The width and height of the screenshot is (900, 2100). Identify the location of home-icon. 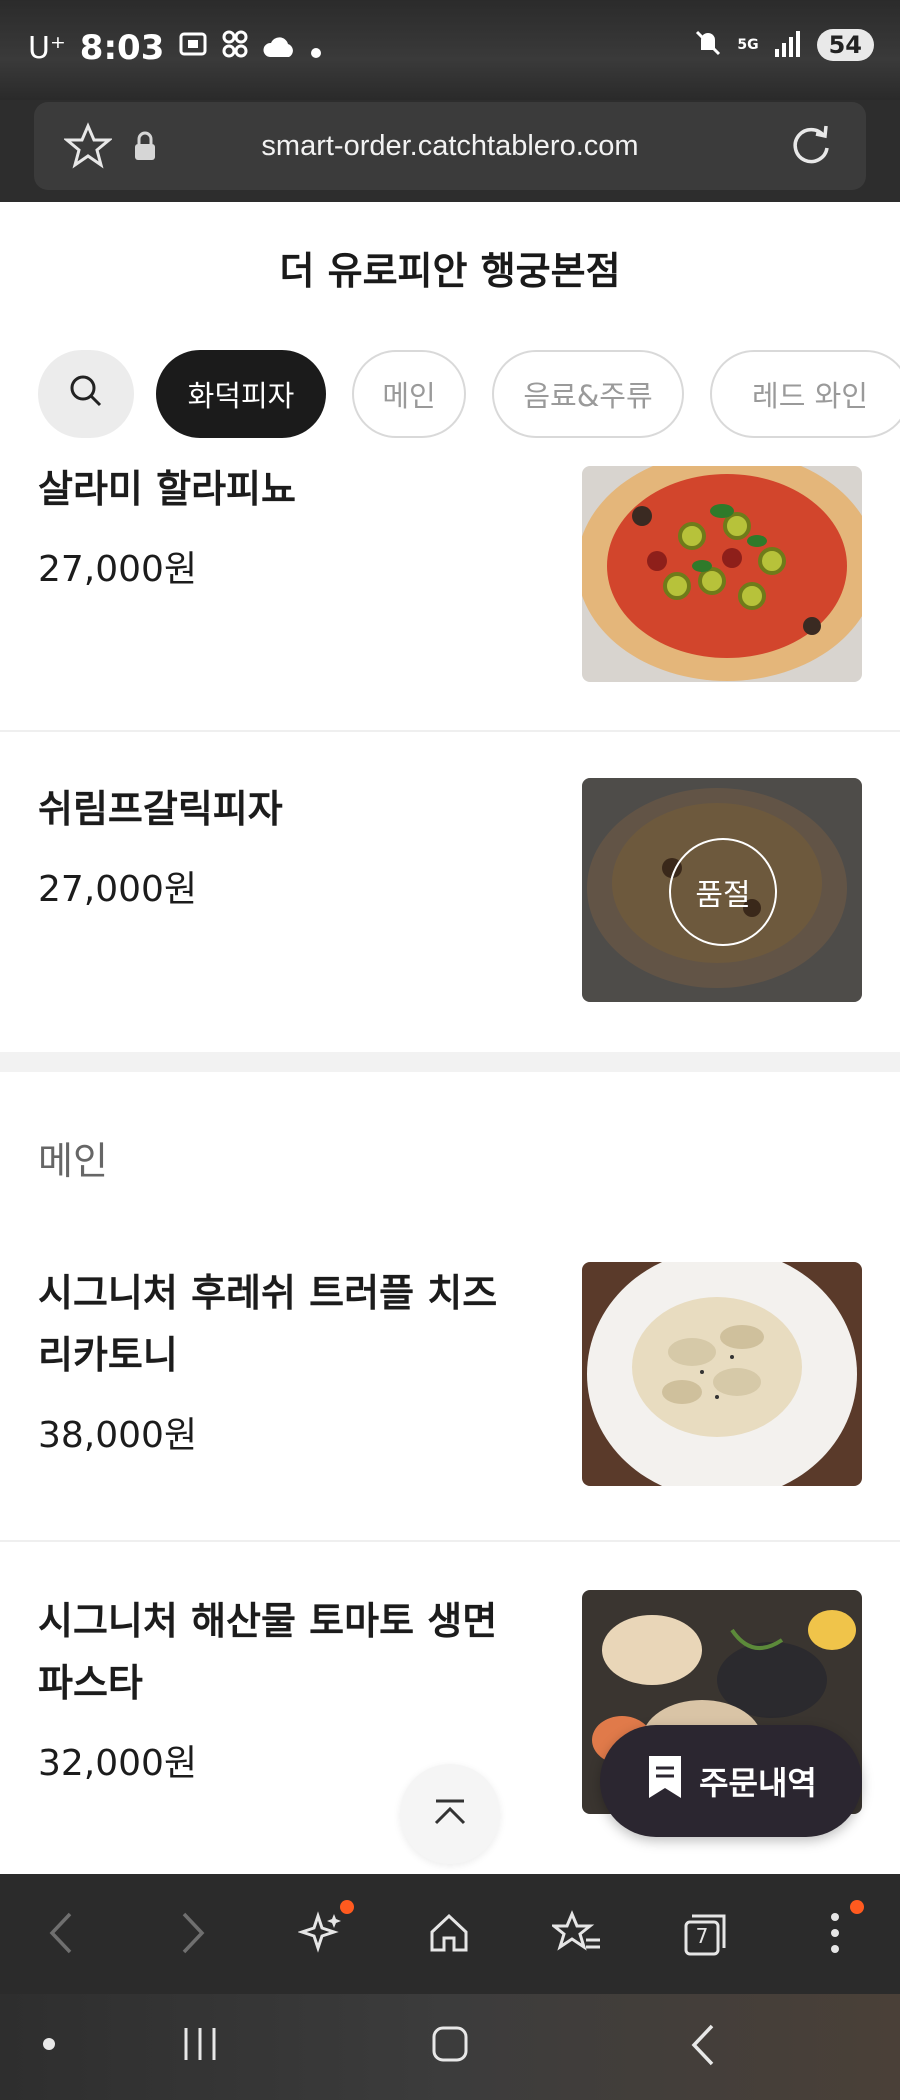
(449, 1935).